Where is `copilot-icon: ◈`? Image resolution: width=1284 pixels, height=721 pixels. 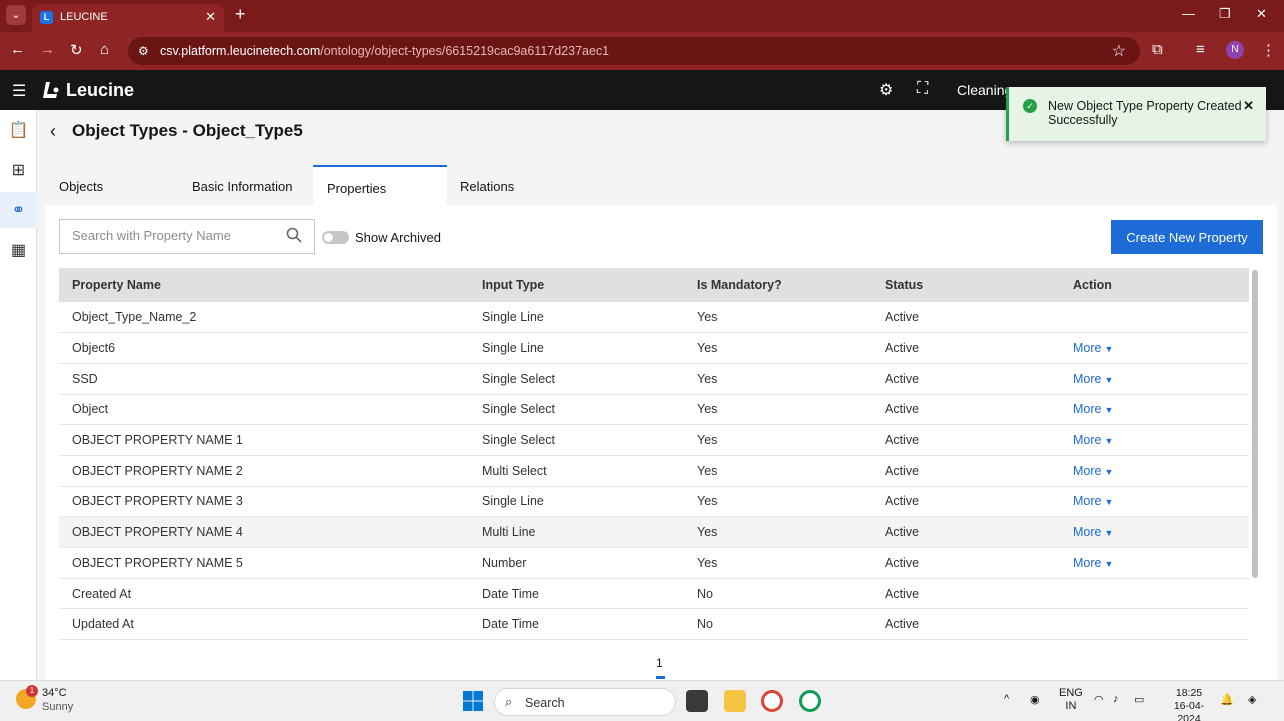
copilot-icon: ◈ is located at coordinates (1252, 699).